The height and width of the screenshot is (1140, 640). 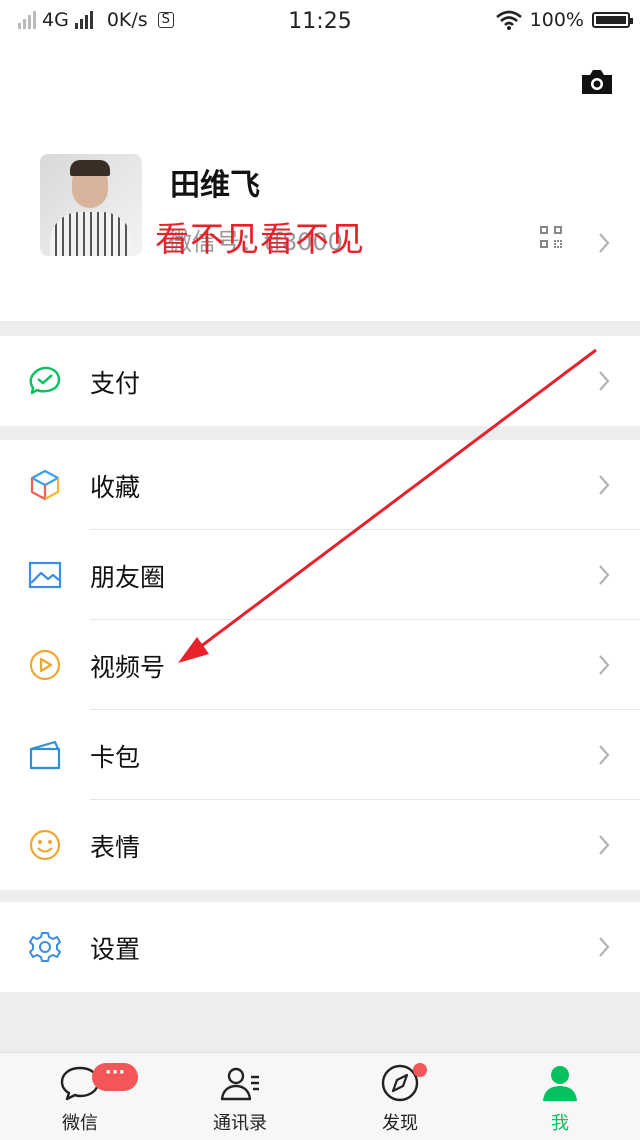 I want to click on gear-icon, so click(x=45, y=947).